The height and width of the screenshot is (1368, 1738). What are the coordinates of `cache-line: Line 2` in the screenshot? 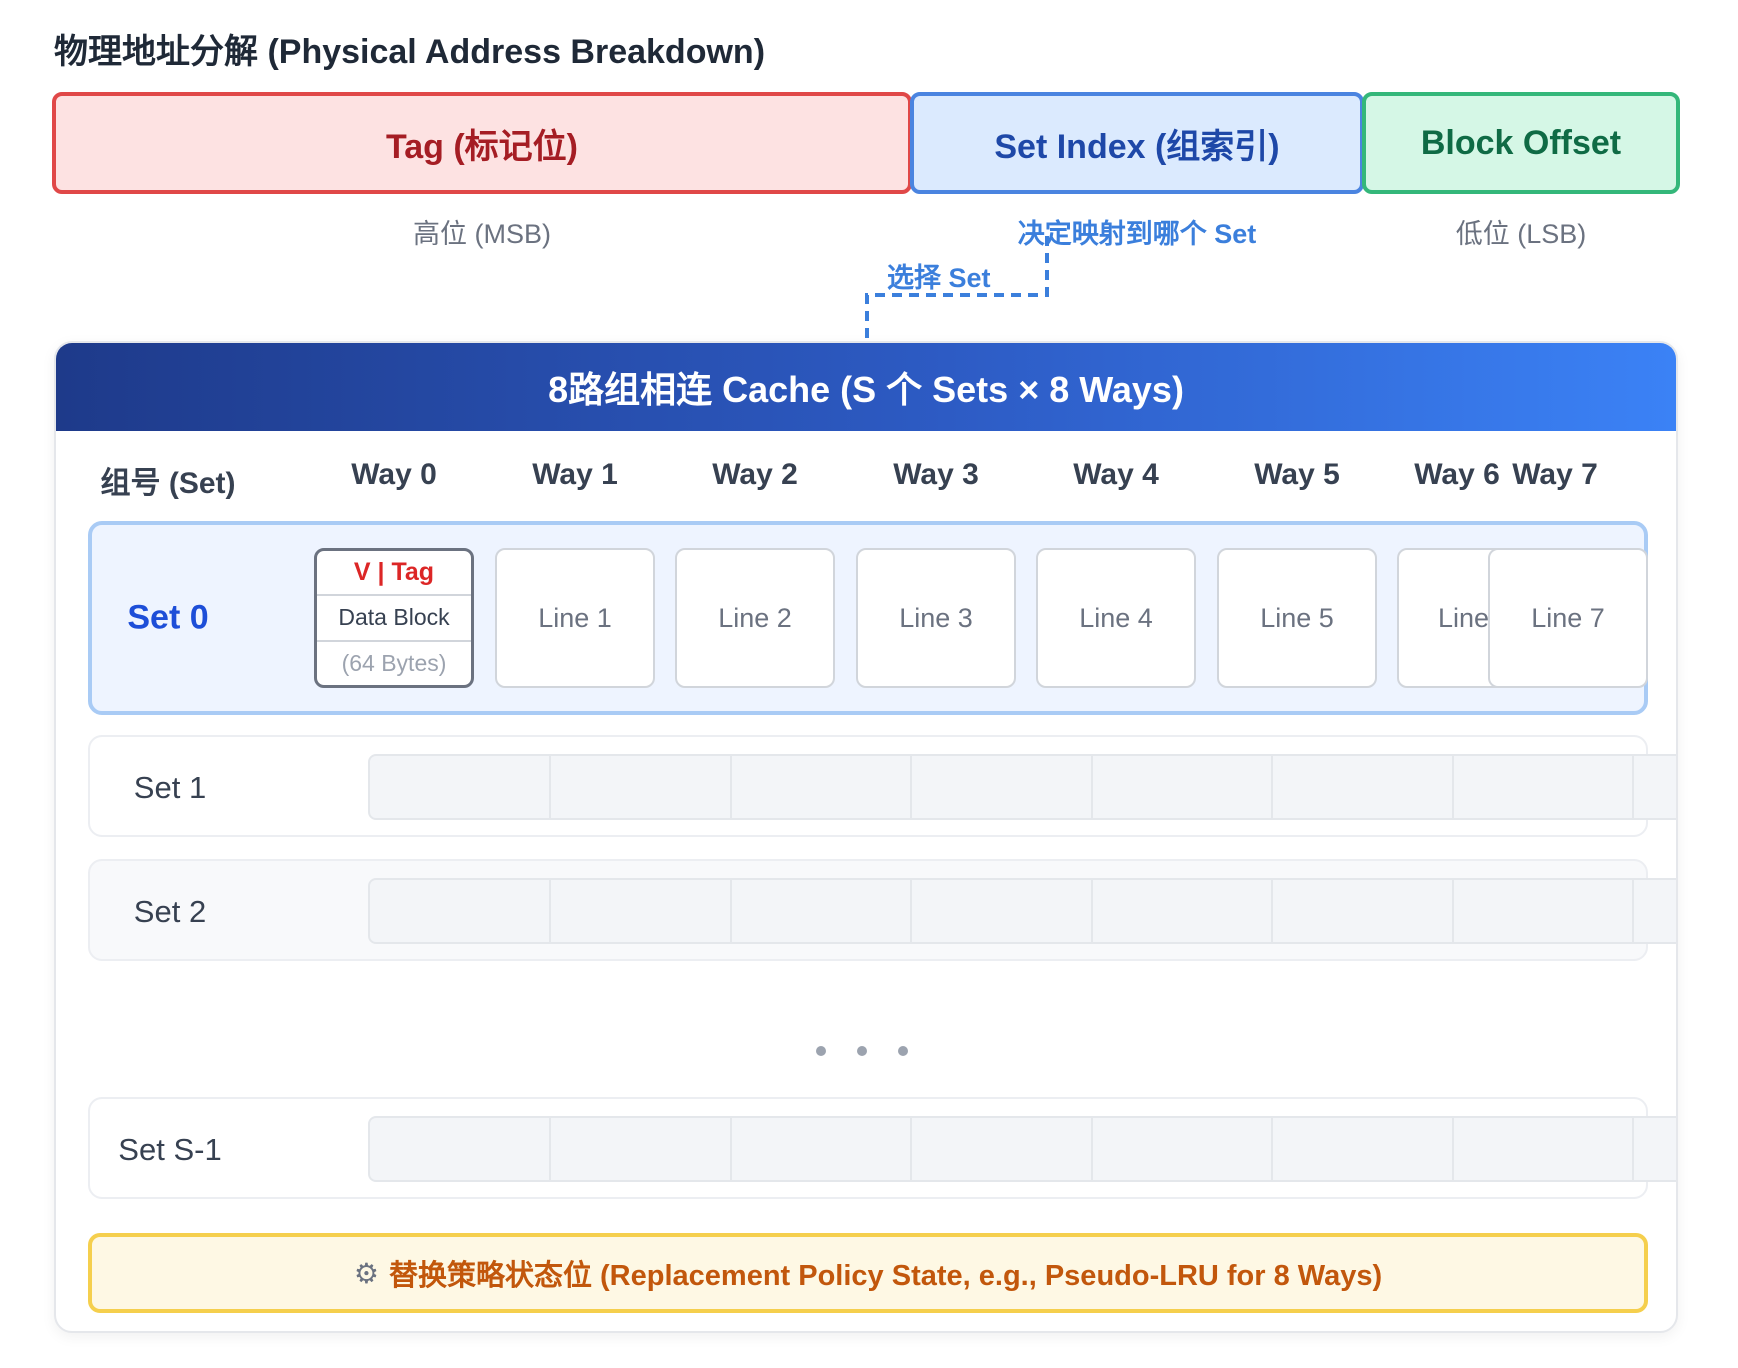 It's located at (755, 618).